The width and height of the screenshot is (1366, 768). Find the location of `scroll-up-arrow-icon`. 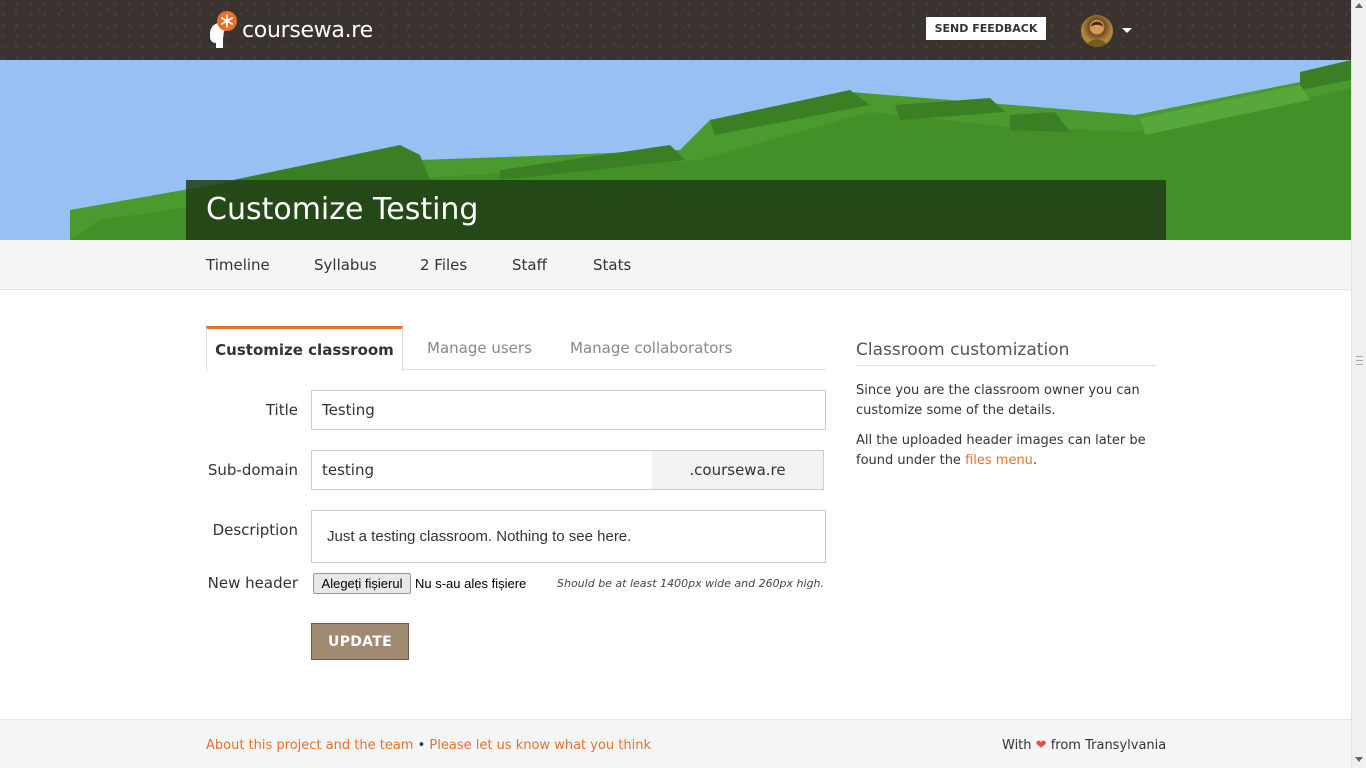

scroll-up-arrow-icon is located at coordinates (1359, 5).